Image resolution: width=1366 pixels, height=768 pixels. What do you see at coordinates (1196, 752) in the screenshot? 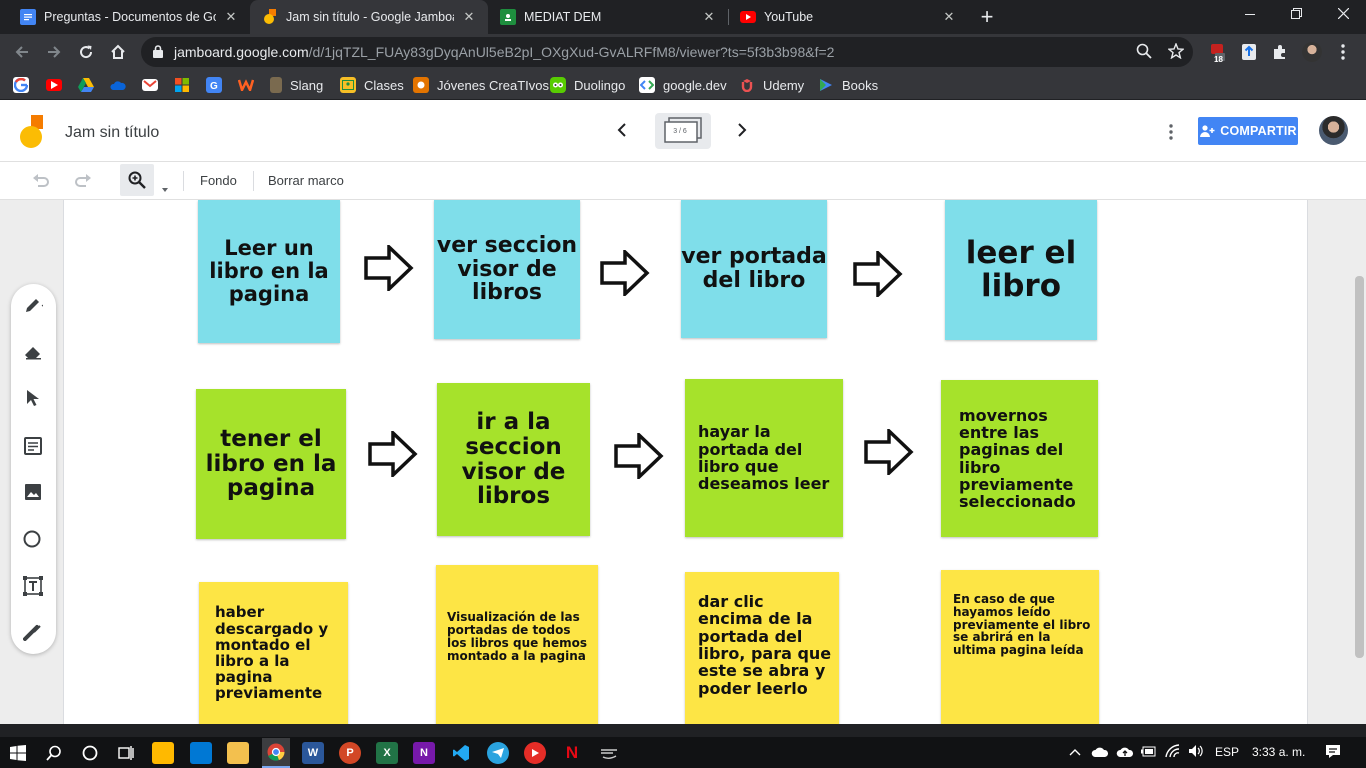
I see `volume-icon` at bounding box center [1196, 752].